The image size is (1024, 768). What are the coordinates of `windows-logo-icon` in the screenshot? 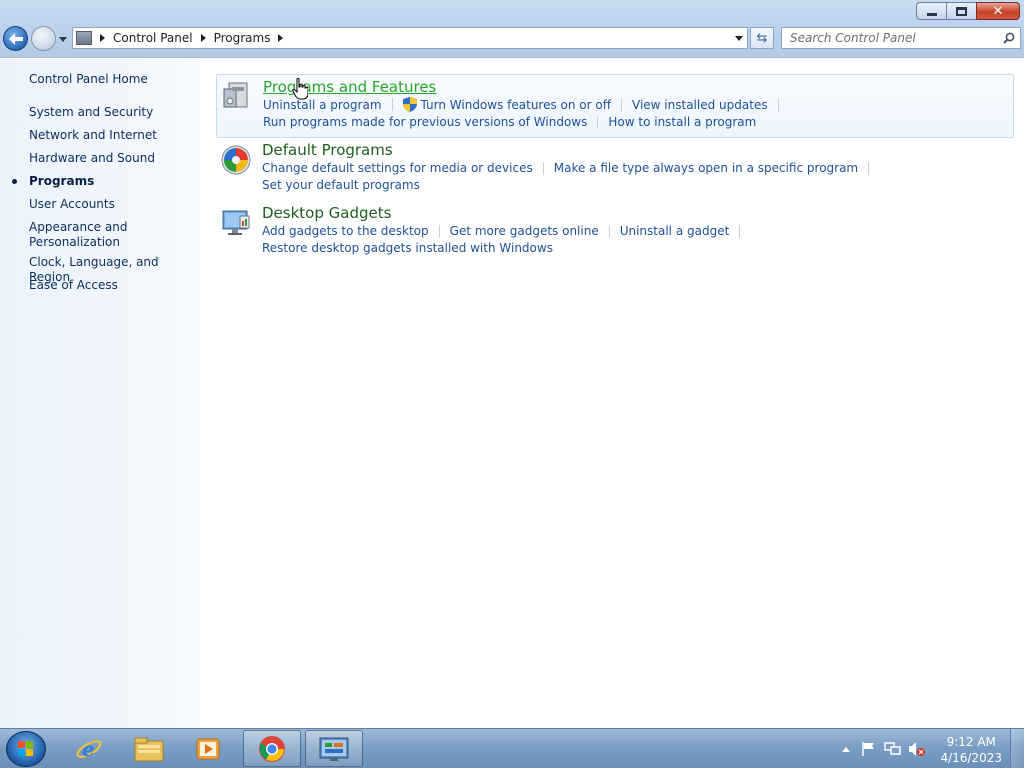 It's located at (25, 748).